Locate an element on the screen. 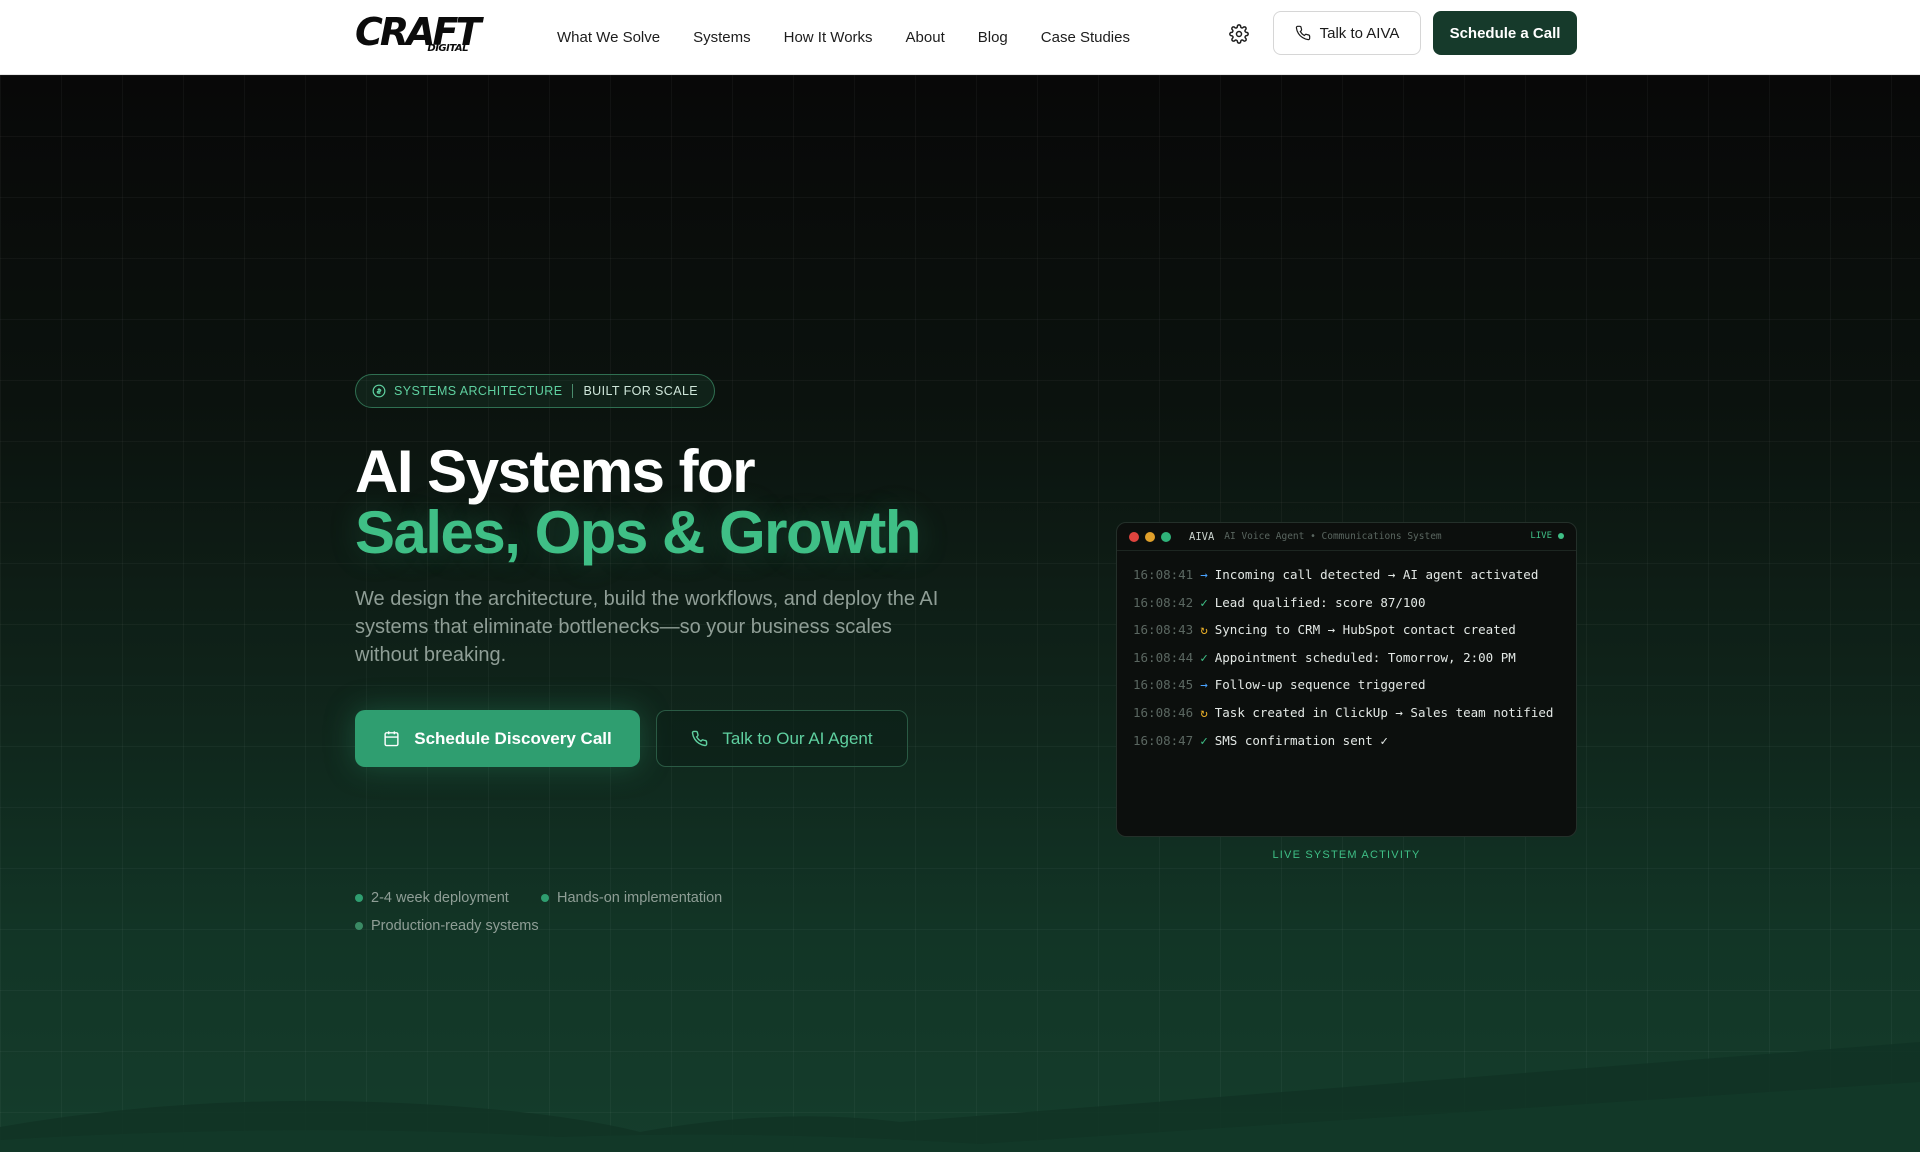  talk-to-aiva-button: Talk to AIVA is located at coordinates (1347, 33).